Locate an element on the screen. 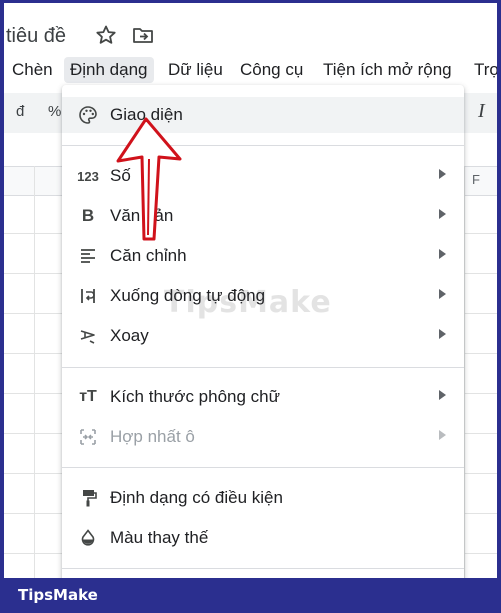  menu-item-label: Căn chỉnh is located at coordinates (148, 255).